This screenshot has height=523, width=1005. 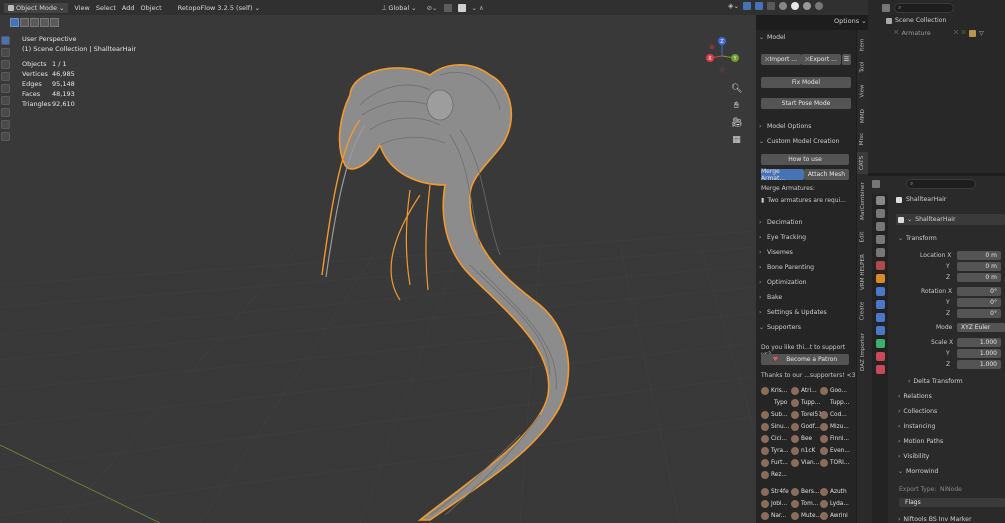 What do you see at coordinates (5, 76) in the screenshot?
I see `rotate-tool-icon` at bounding box center [5, 76].